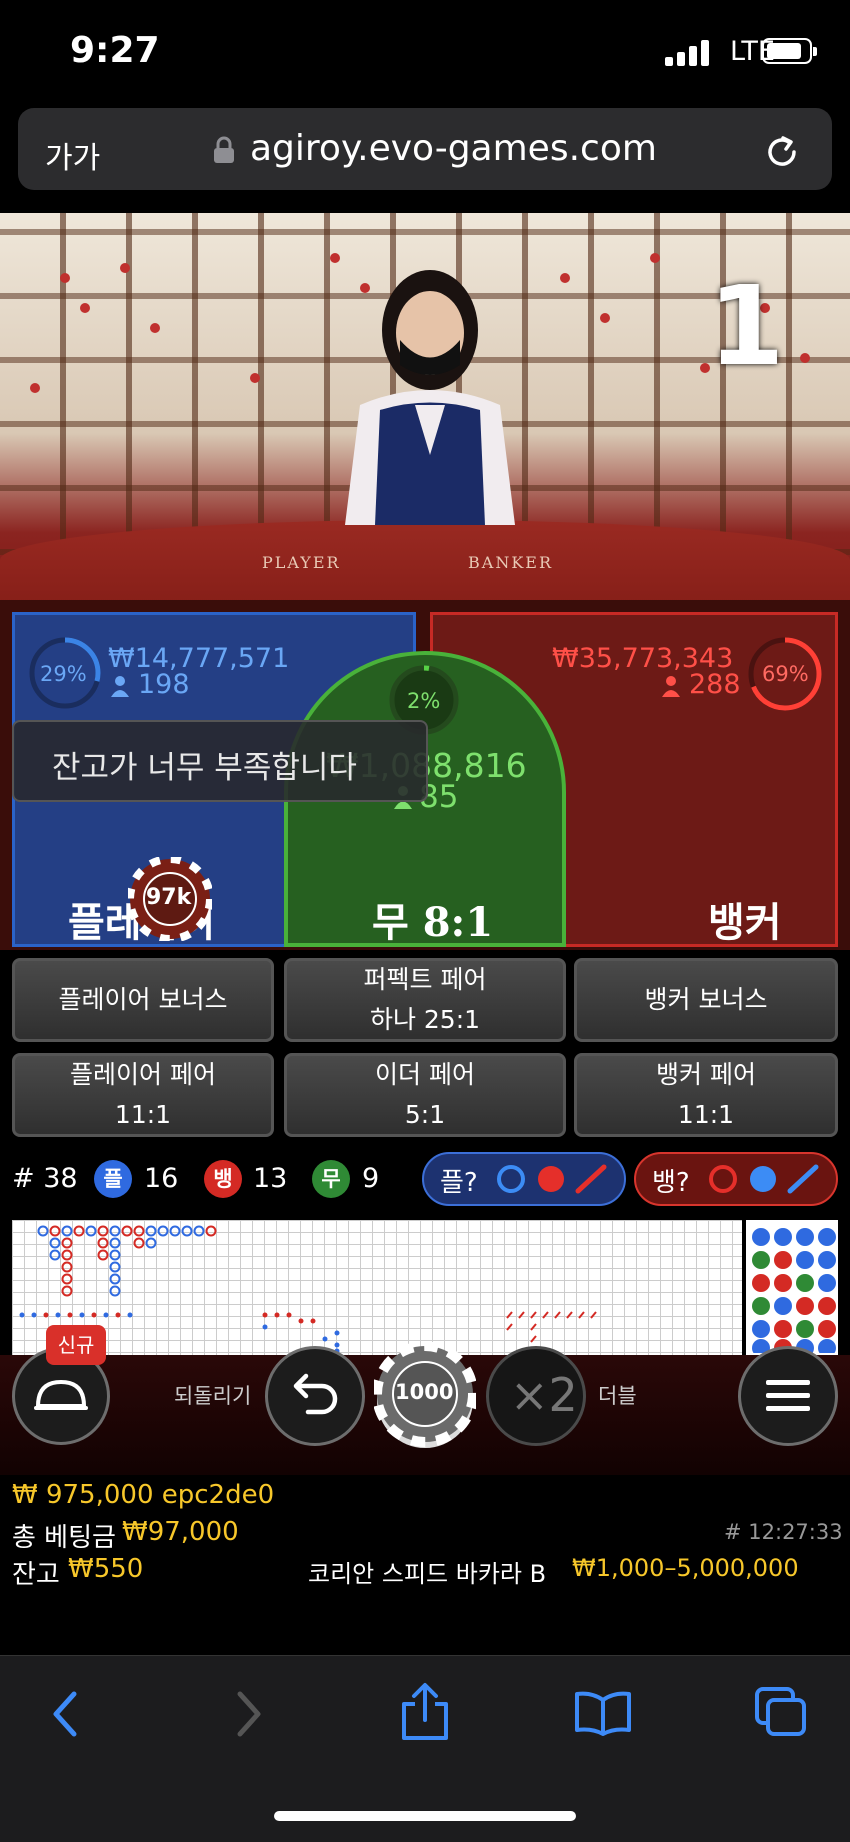  Describe the element at coordinates (764, 1179) in the screenshot. I see `banker-predict-road-icons` at that location.